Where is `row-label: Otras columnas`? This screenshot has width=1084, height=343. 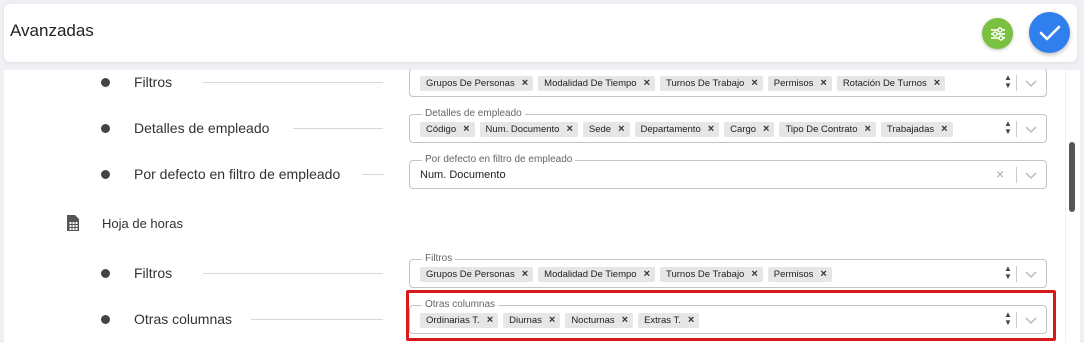 row-label: Otras columnas is located at coordinates (183, 319).